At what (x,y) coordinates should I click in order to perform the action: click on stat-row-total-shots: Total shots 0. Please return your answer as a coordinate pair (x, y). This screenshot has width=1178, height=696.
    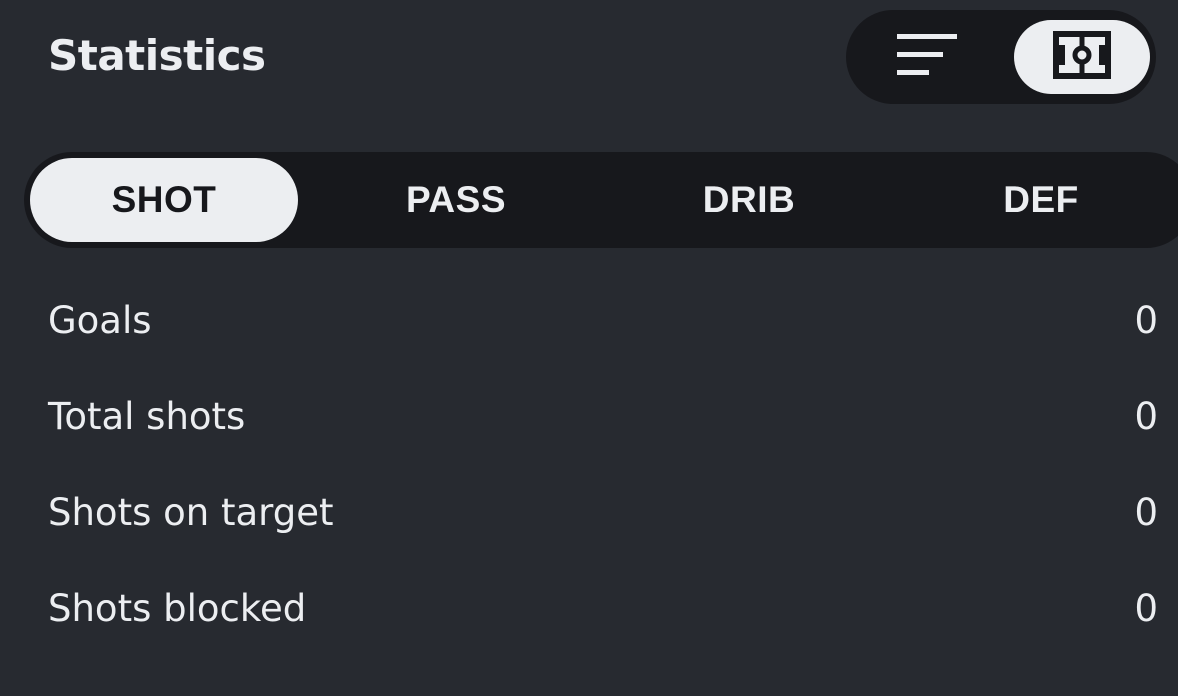
    Looking at the image, I should click on (603, 416).